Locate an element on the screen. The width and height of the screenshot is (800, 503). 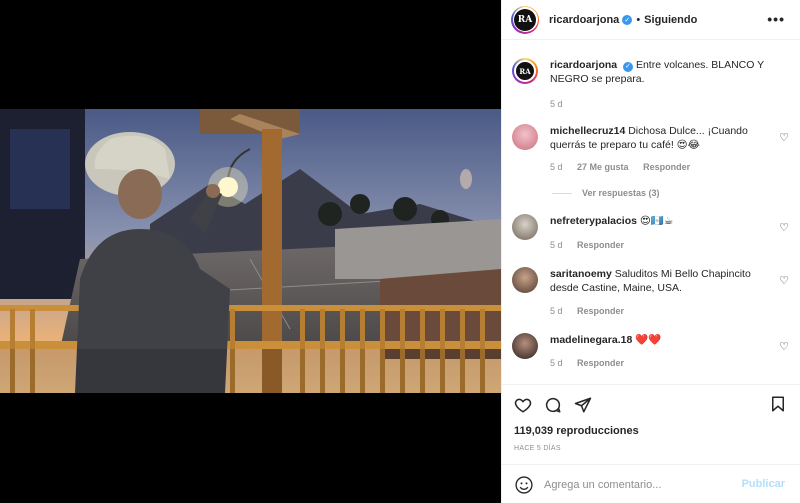
share-icon is located at coordinates (583, 405).